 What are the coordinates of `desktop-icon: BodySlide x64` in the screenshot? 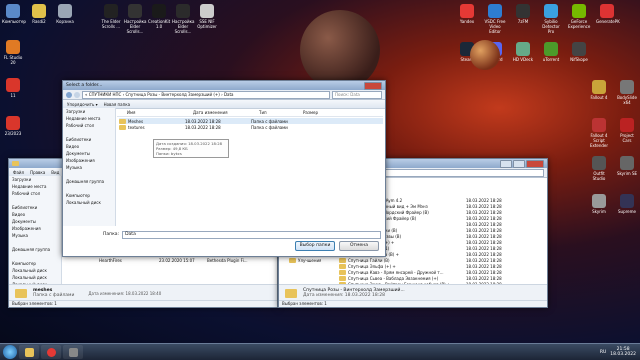 It's located at (627, 92).